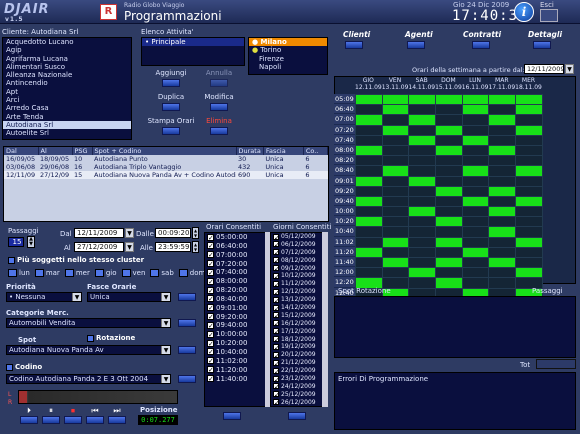 Image resolution: width=580 pixels, height=434 pixels. Describe the element at coordinates (67, 125) in the screenshot. I see `client-item: Autodiana Srl` at that location.